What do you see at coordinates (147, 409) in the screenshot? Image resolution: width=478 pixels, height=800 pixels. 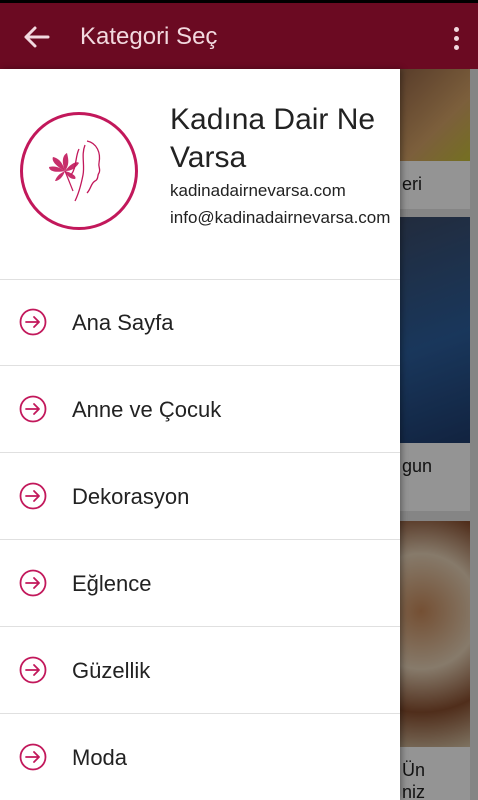 I see `menu-item-label: Anne ve Çocuk` at bounding box center [147, 409].